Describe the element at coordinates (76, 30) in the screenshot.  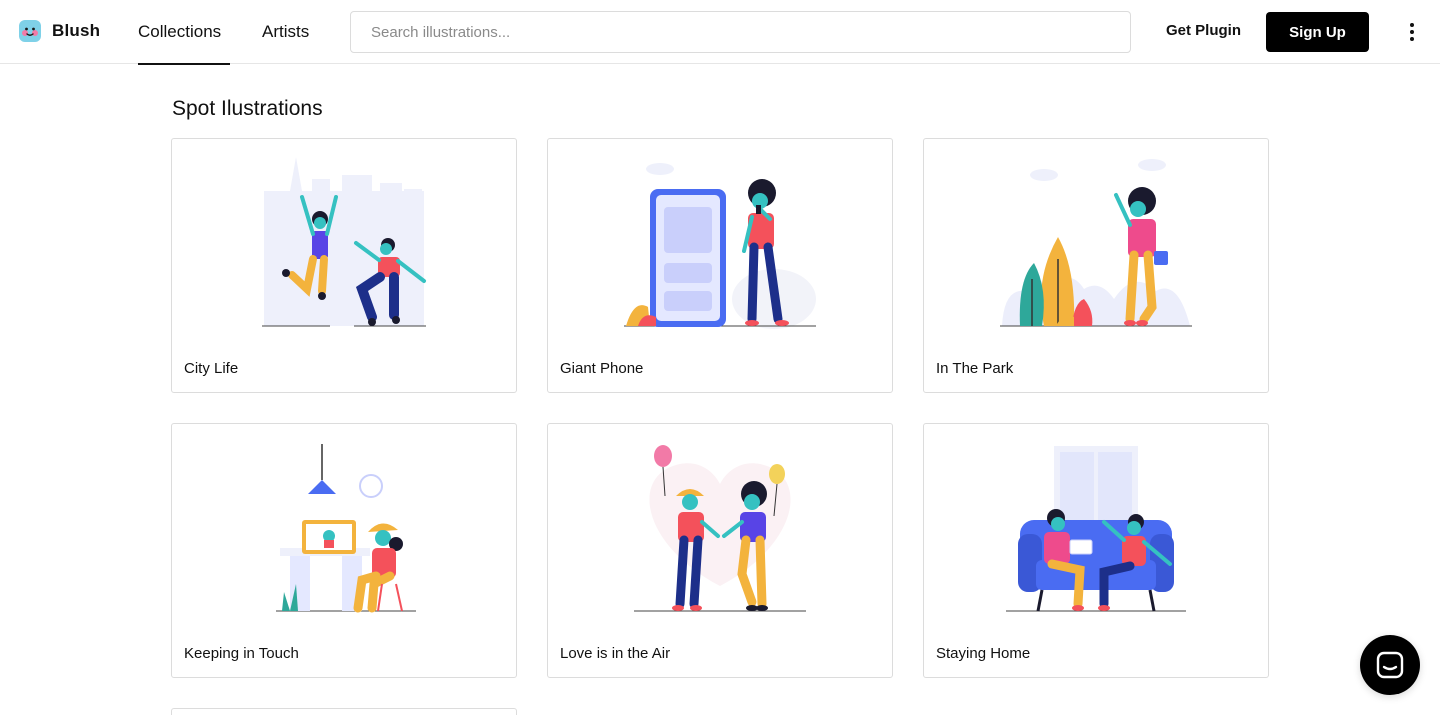
I see `brand-name: Blush` at that location.